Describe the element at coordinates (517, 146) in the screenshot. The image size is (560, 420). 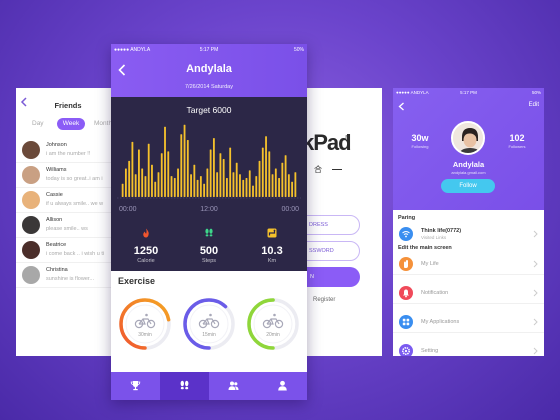
I see `followers-label: Followers` at that location.